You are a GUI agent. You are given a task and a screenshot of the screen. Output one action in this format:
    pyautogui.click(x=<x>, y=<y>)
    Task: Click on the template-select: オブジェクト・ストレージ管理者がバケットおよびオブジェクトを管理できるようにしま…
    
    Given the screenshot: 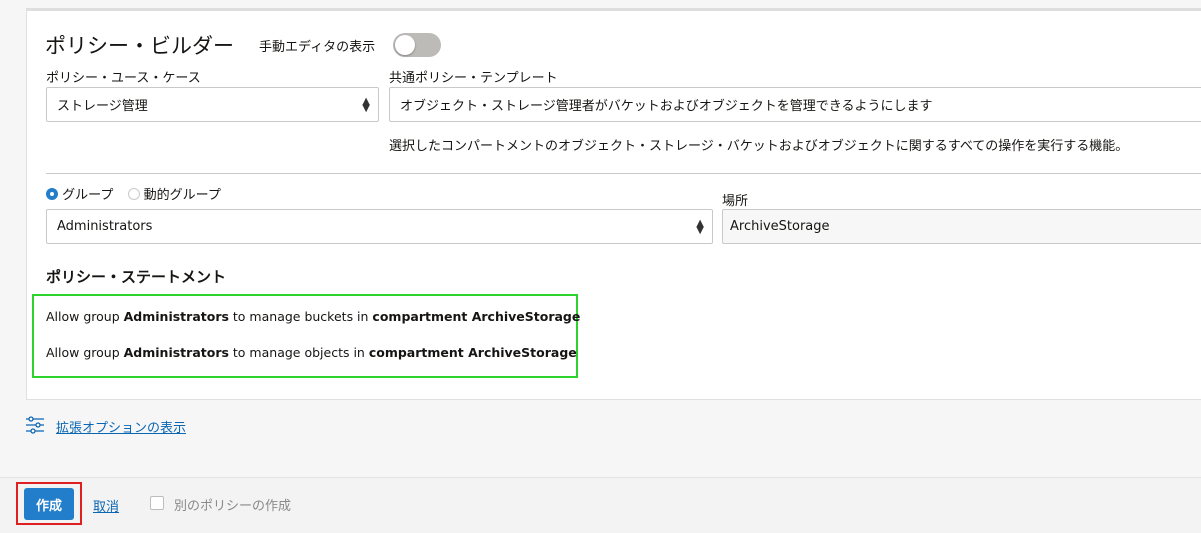 What is the action you would take?
    pyautogui.click(x=795, y=104)
    